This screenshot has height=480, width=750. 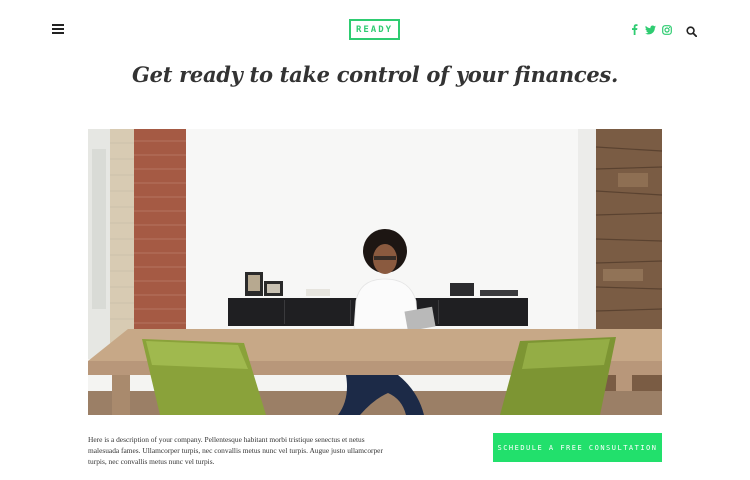 I want to click on schedule-consultation-button: SCHEDULE A FREE CONSULTATION, so click(x=577, y=447).